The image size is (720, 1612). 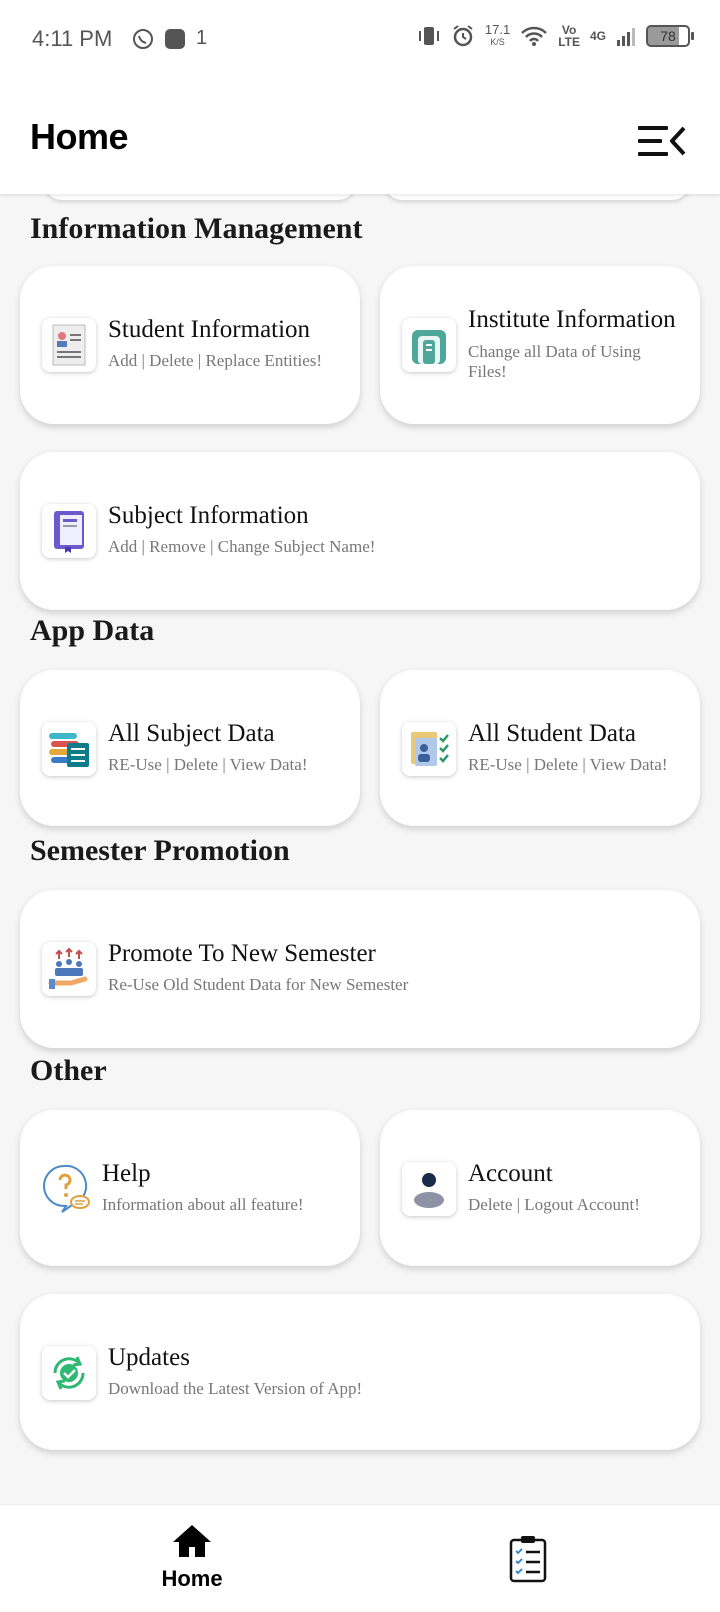 What do you see at coordinates (143, 38) in the screenshot?
I see `whatsapp-icon` at bounding box center [143, 38].